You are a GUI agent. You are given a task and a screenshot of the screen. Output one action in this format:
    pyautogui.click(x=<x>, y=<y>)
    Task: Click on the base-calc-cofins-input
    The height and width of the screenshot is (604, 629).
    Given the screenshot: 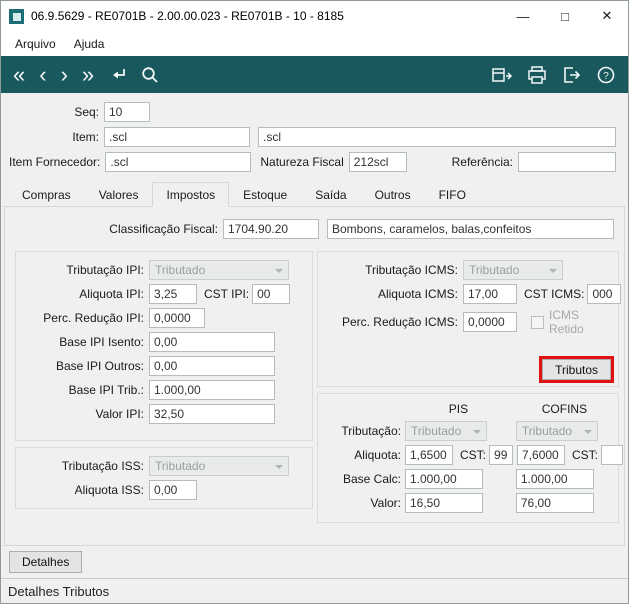 What is the action you would take?
    pyautogui.click(x=554, y=479)
    